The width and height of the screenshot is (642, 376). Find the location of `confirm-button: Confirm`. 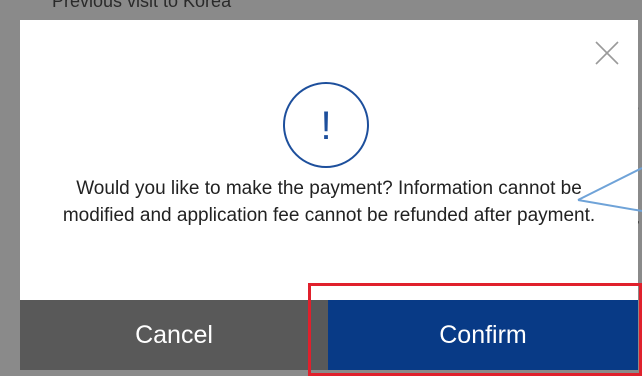

confirm-button: Confirm is located at coordinates (483, 335).